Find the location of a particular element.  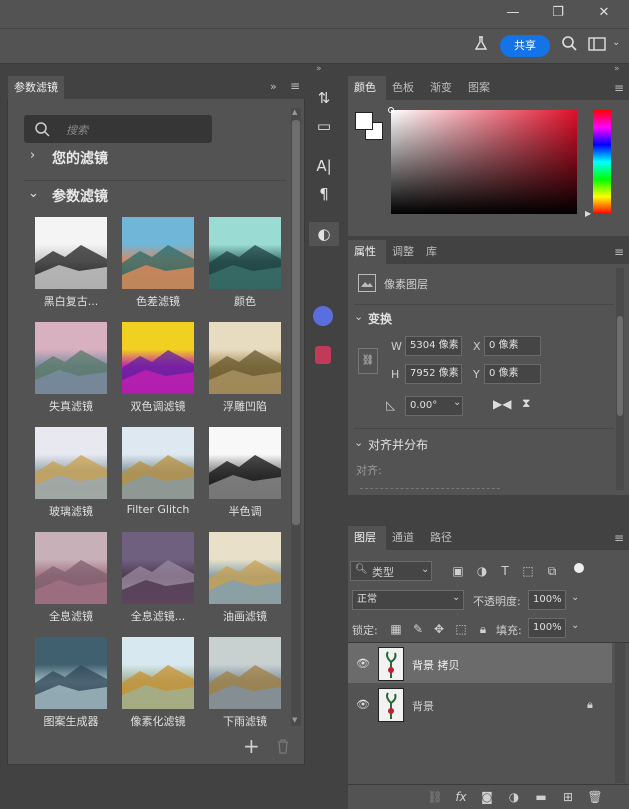

layer-name: 背景 is located at coordinates (423, 706).